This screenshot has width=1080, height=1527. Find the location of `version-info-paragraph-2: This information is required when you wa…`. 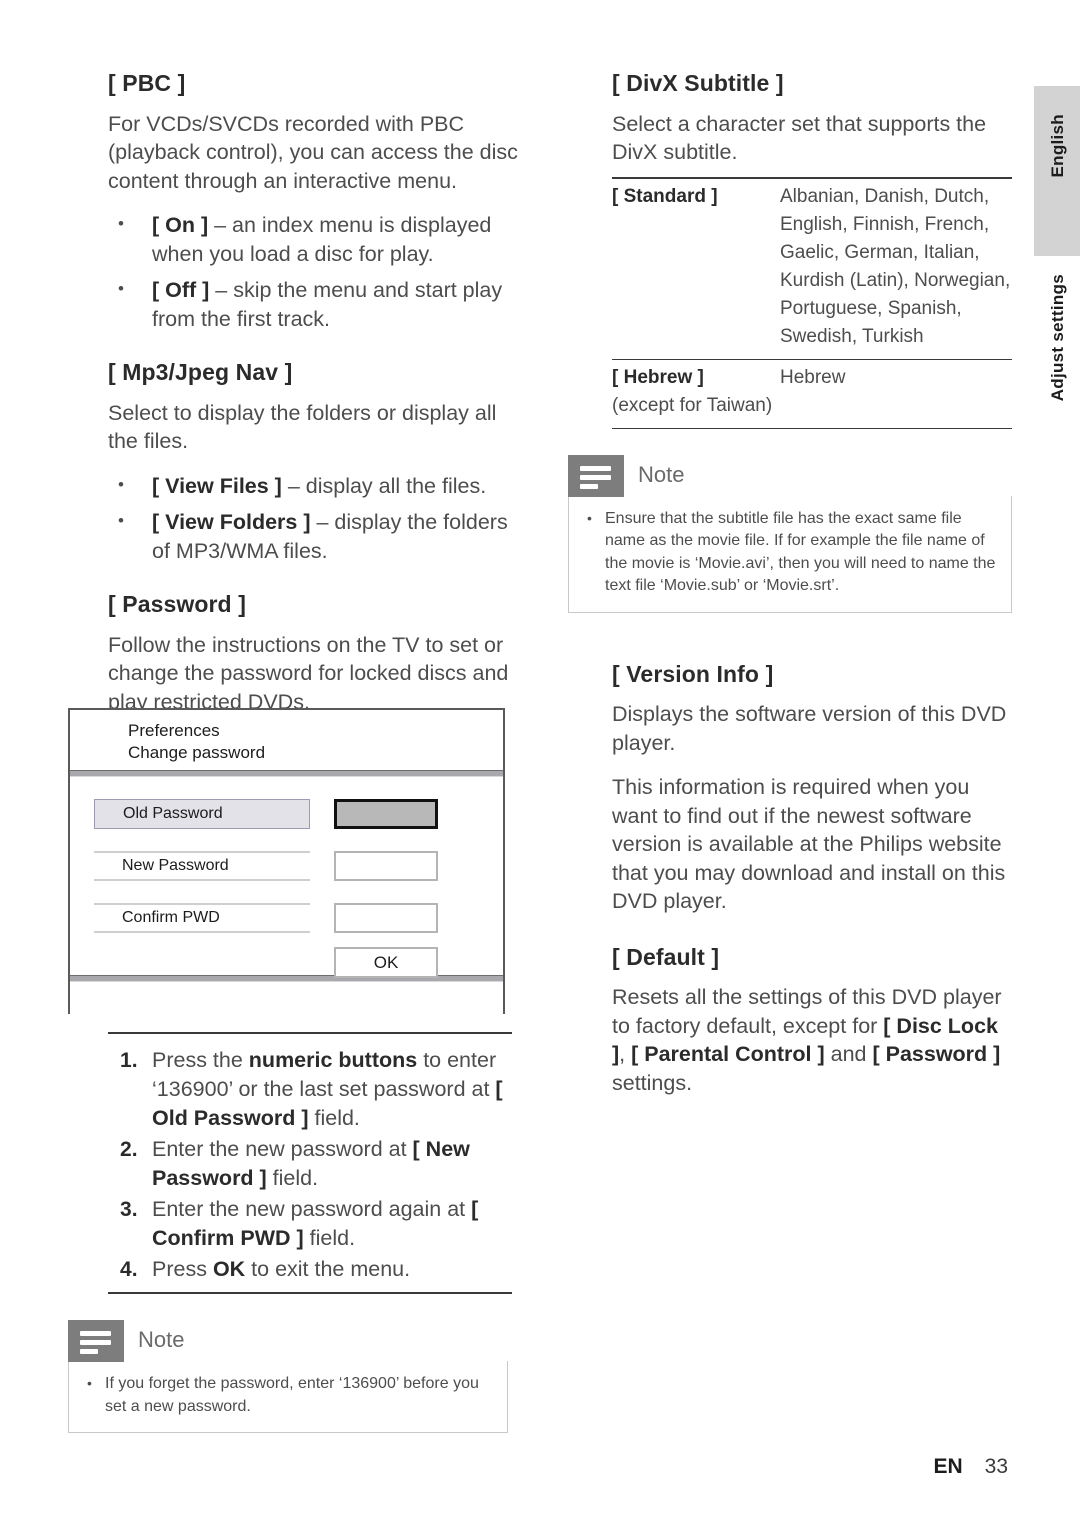

version-info-paragraph-2: This information is required when you wa… is located at coordinates (809, 844).